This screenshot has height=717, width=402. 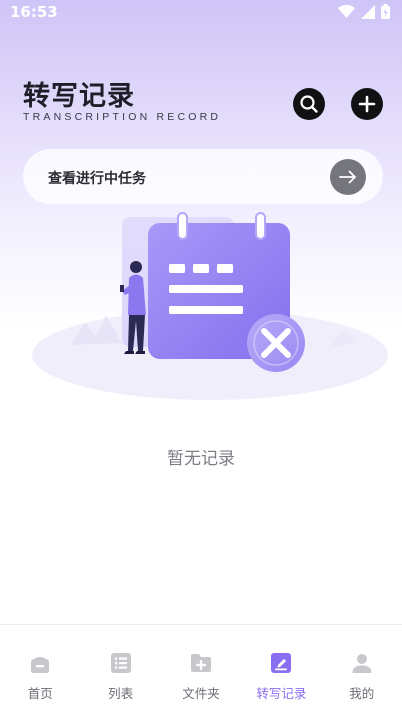 I want to click on in-progress-tasks-bar: 查看进行中任务, so click(x=203, y=176).